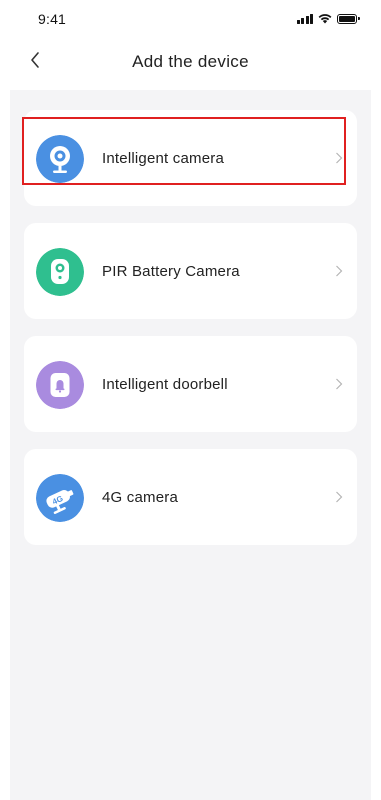 The height and width of the screenshot is (800, 381). Describe the element at coordinates (190, 18) in the screenshot. I see `status-bar: 9:41` at that location.